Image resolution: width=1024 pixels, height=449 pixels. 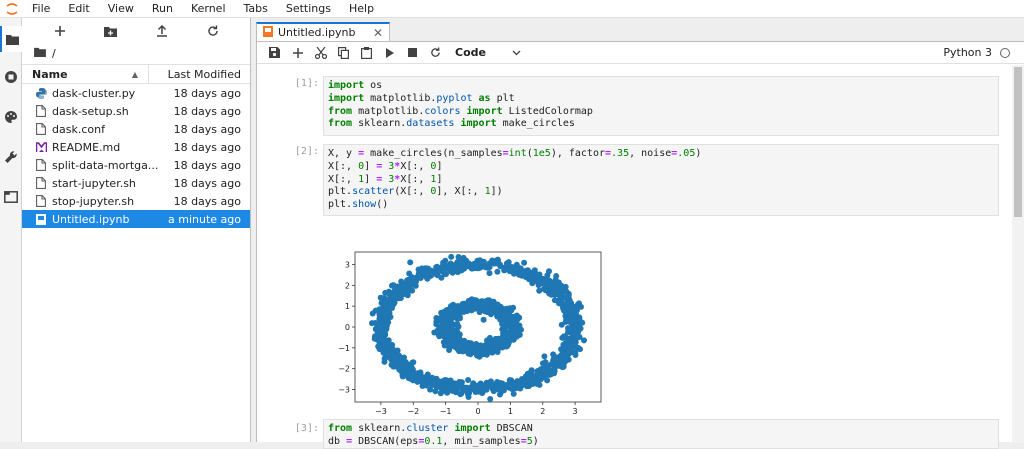 I want to click on tab-untitled-ipynb: Untitled.ipynb ✕, so click(x=323, y=31).